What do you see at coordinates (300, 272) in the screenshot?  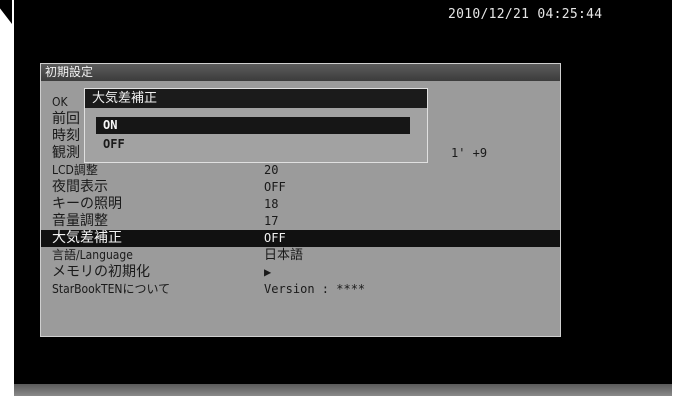 I see `settings-row-memory-init: メモリの初期化 ▶` at bounding box center [300, 272].